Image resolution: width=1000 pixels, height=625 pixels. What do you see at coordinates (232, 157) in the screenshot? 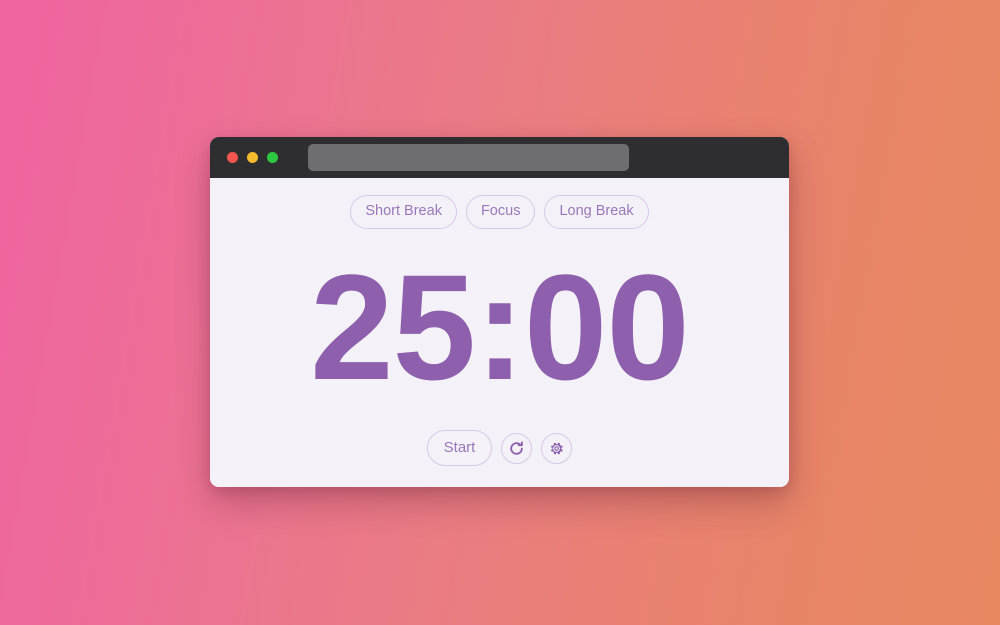
I see `close-window-button` at bounding box center [232, 157].